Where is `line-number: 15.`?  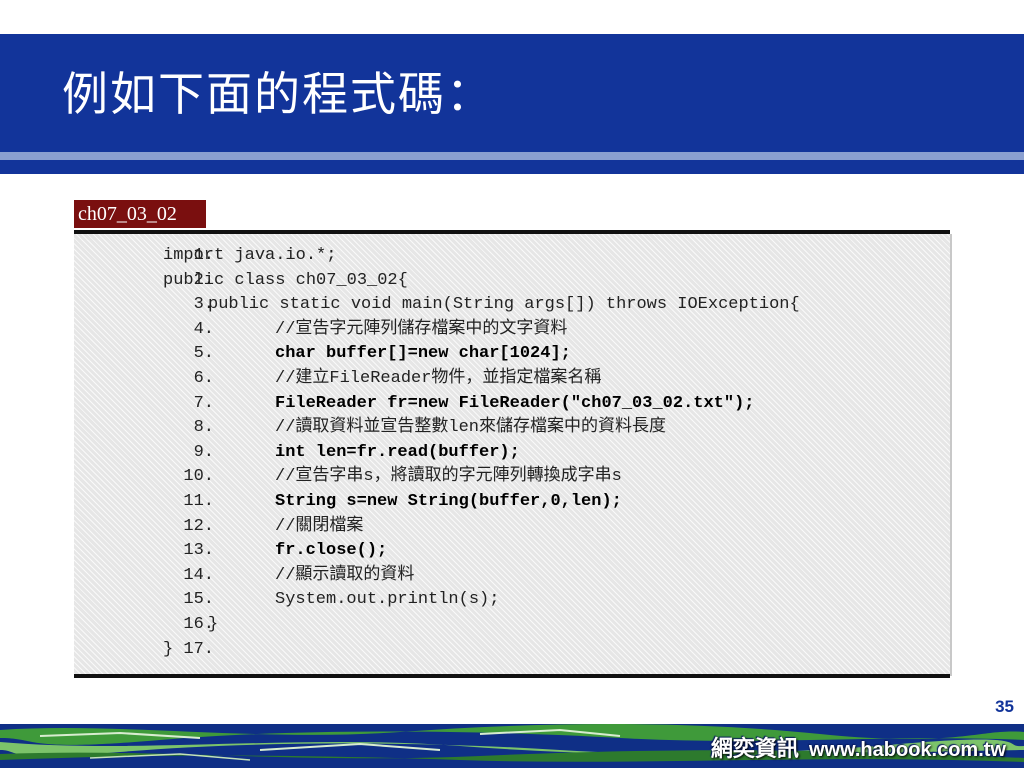 line-number: 15. is located at coordinates (198, 600).